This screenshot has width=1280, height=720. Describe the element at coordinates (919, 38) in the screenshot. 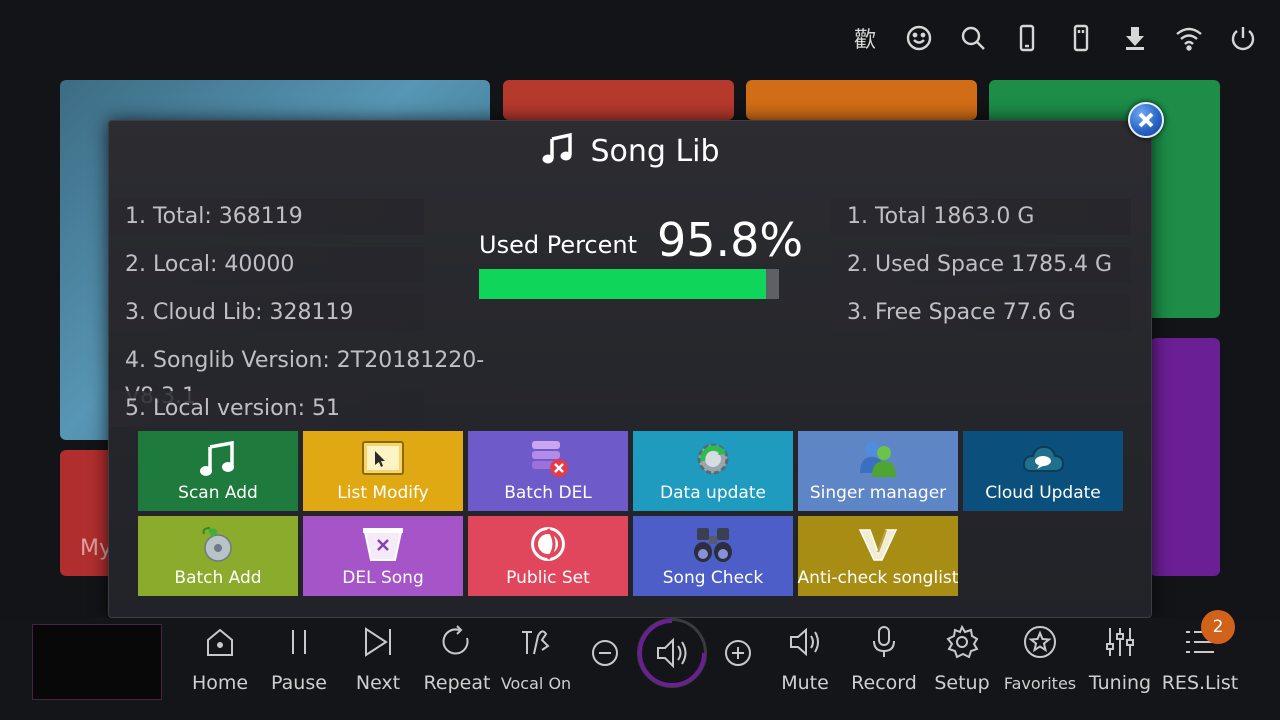

I see `smile-icon` at that location.